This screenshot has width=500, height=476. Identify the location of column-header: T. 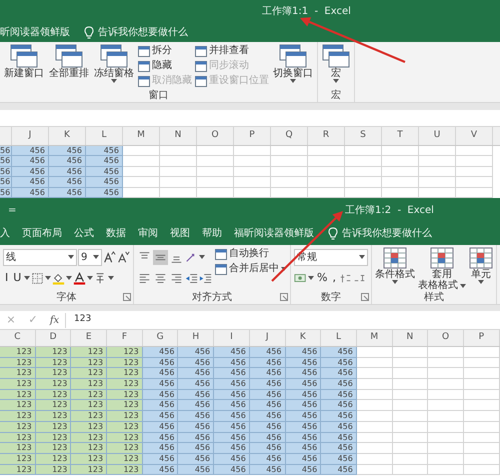
(400, 136).